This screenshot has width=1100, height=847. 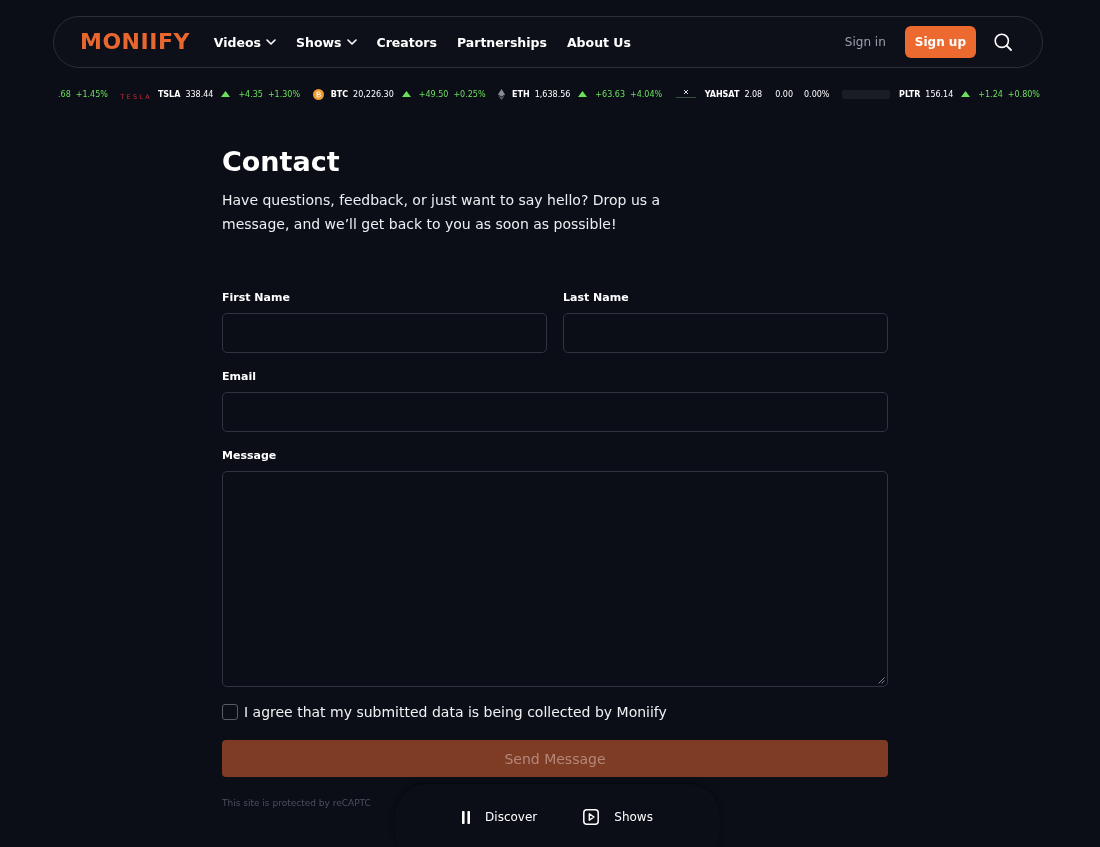 What do you see at coordinates (500, 817) in the screenshot?
I see `bottom-nav-link: Discover` at bounding box center [500, 817].